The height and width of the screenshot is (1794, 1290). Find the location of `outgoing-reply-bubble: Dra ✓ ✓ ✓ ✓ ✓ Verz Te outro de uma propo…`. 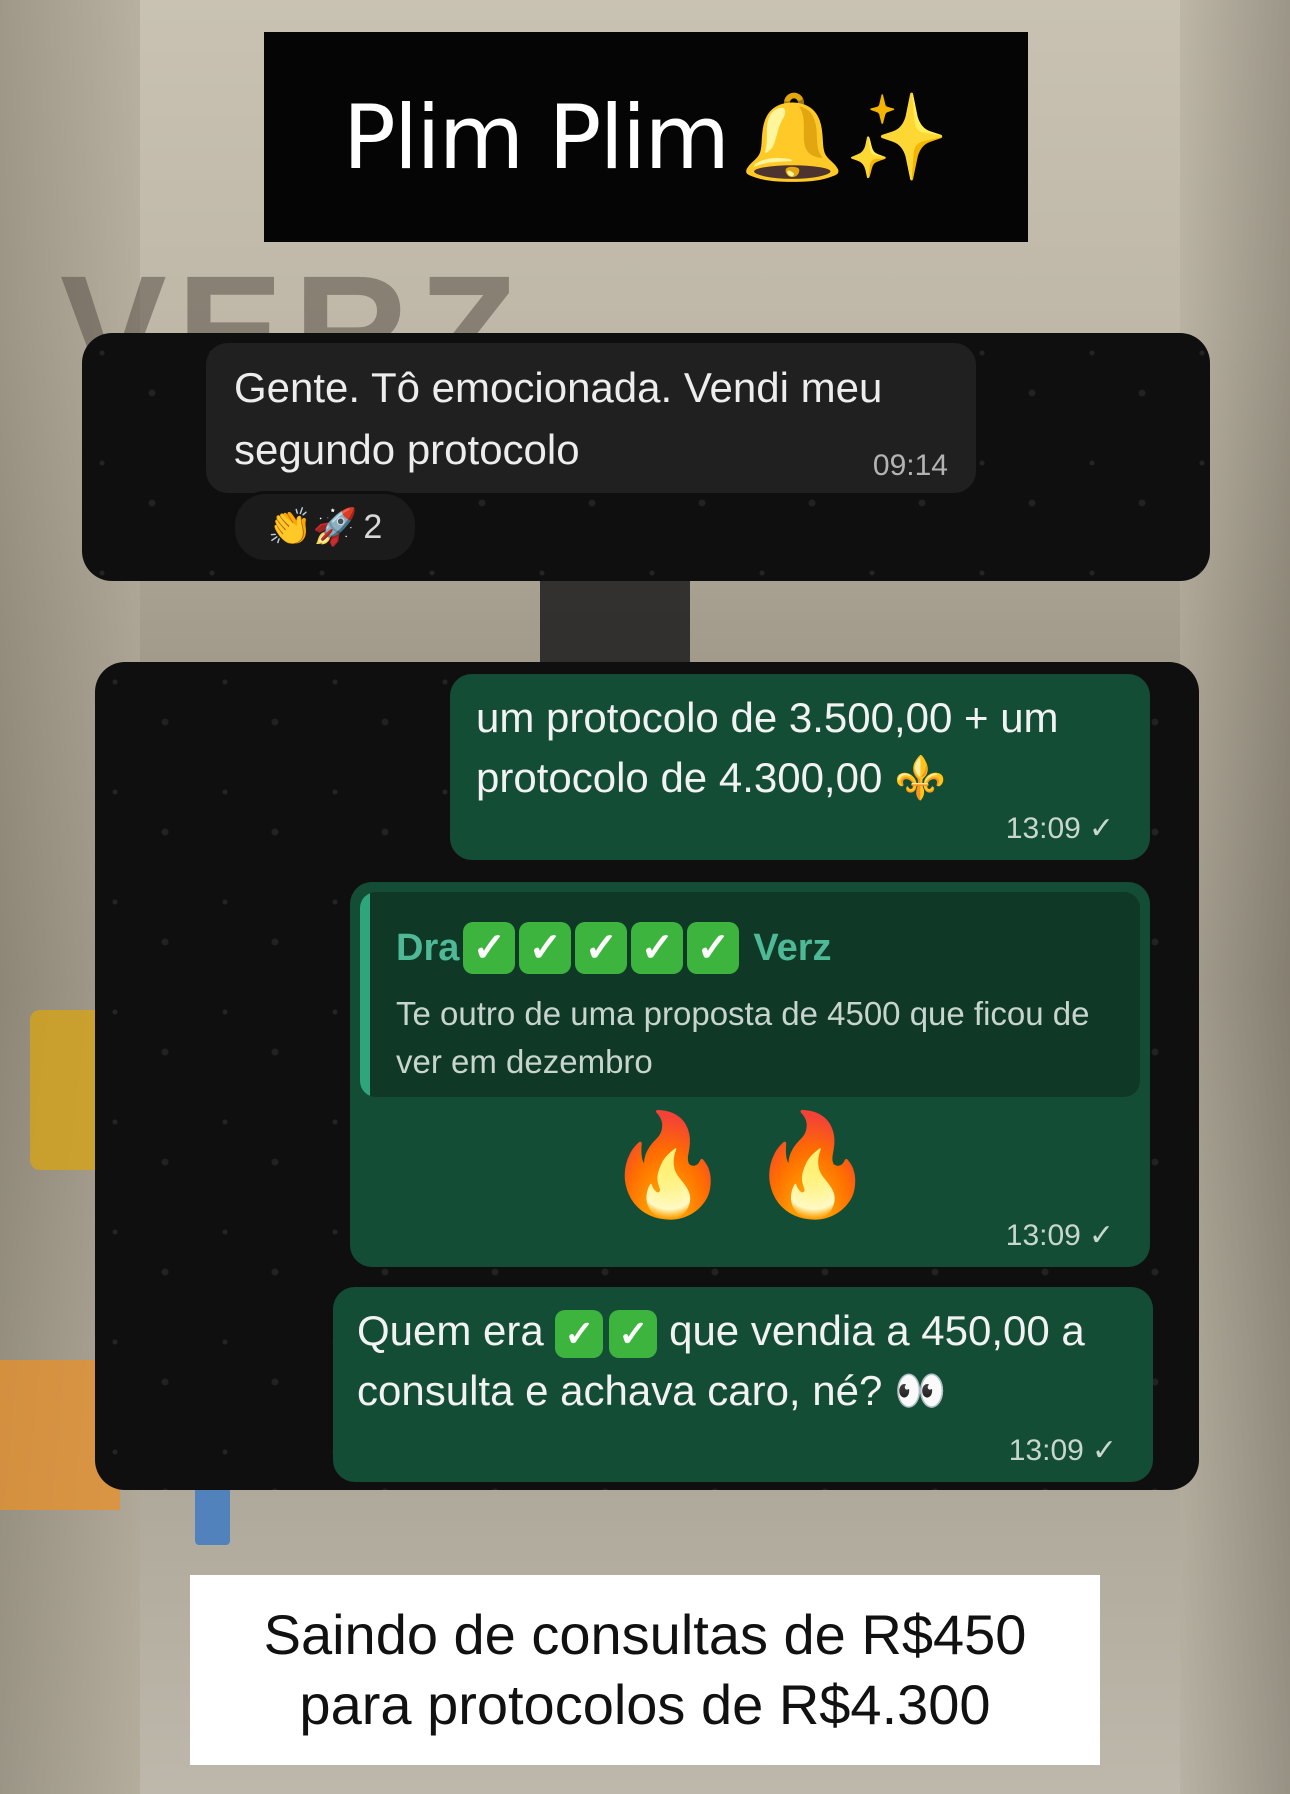

outgoing-reply-bubble: Dra ✓ ✓ ✓ ✓ ✓ Verz Te outro de uma propo… is located at coordinates (750, 1074).